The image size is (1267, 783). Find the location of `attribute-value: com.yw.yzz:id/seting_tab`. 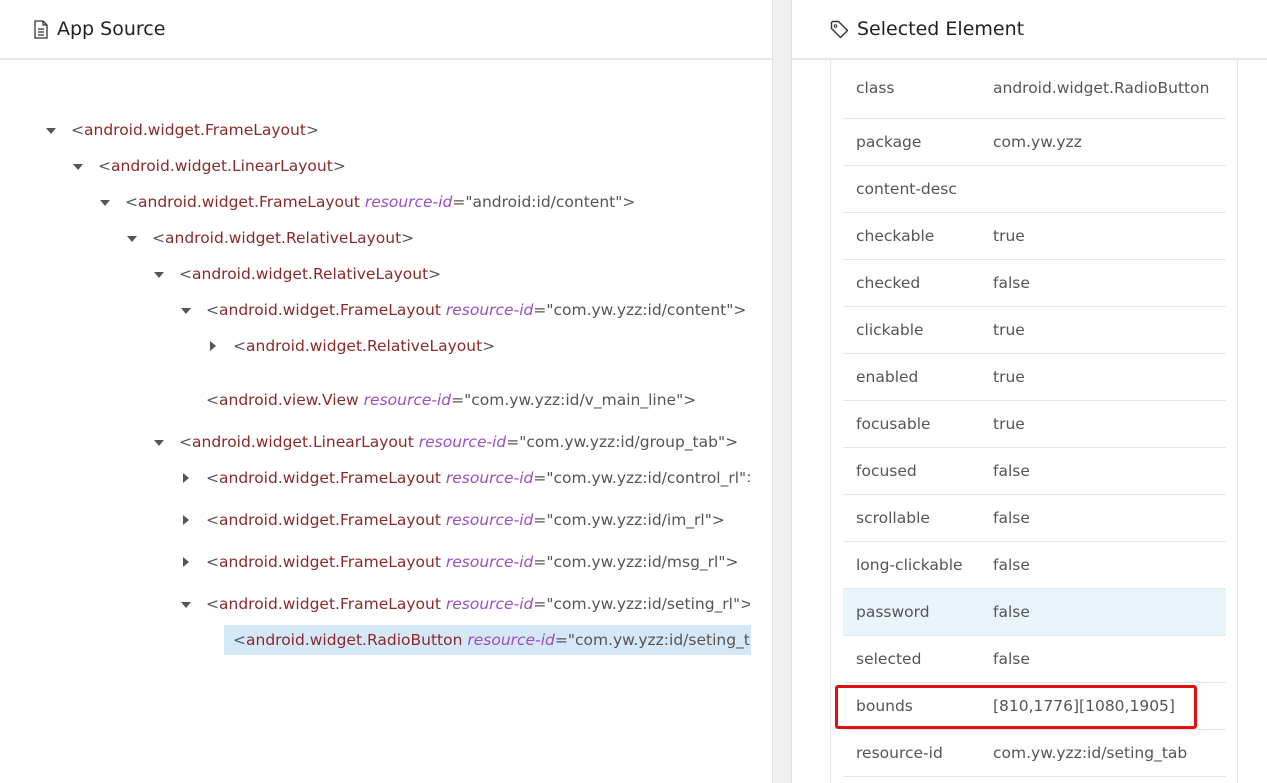

attribute-value: com.yw.yzz:id/seting_tab is located at coordinates (1090, 752).